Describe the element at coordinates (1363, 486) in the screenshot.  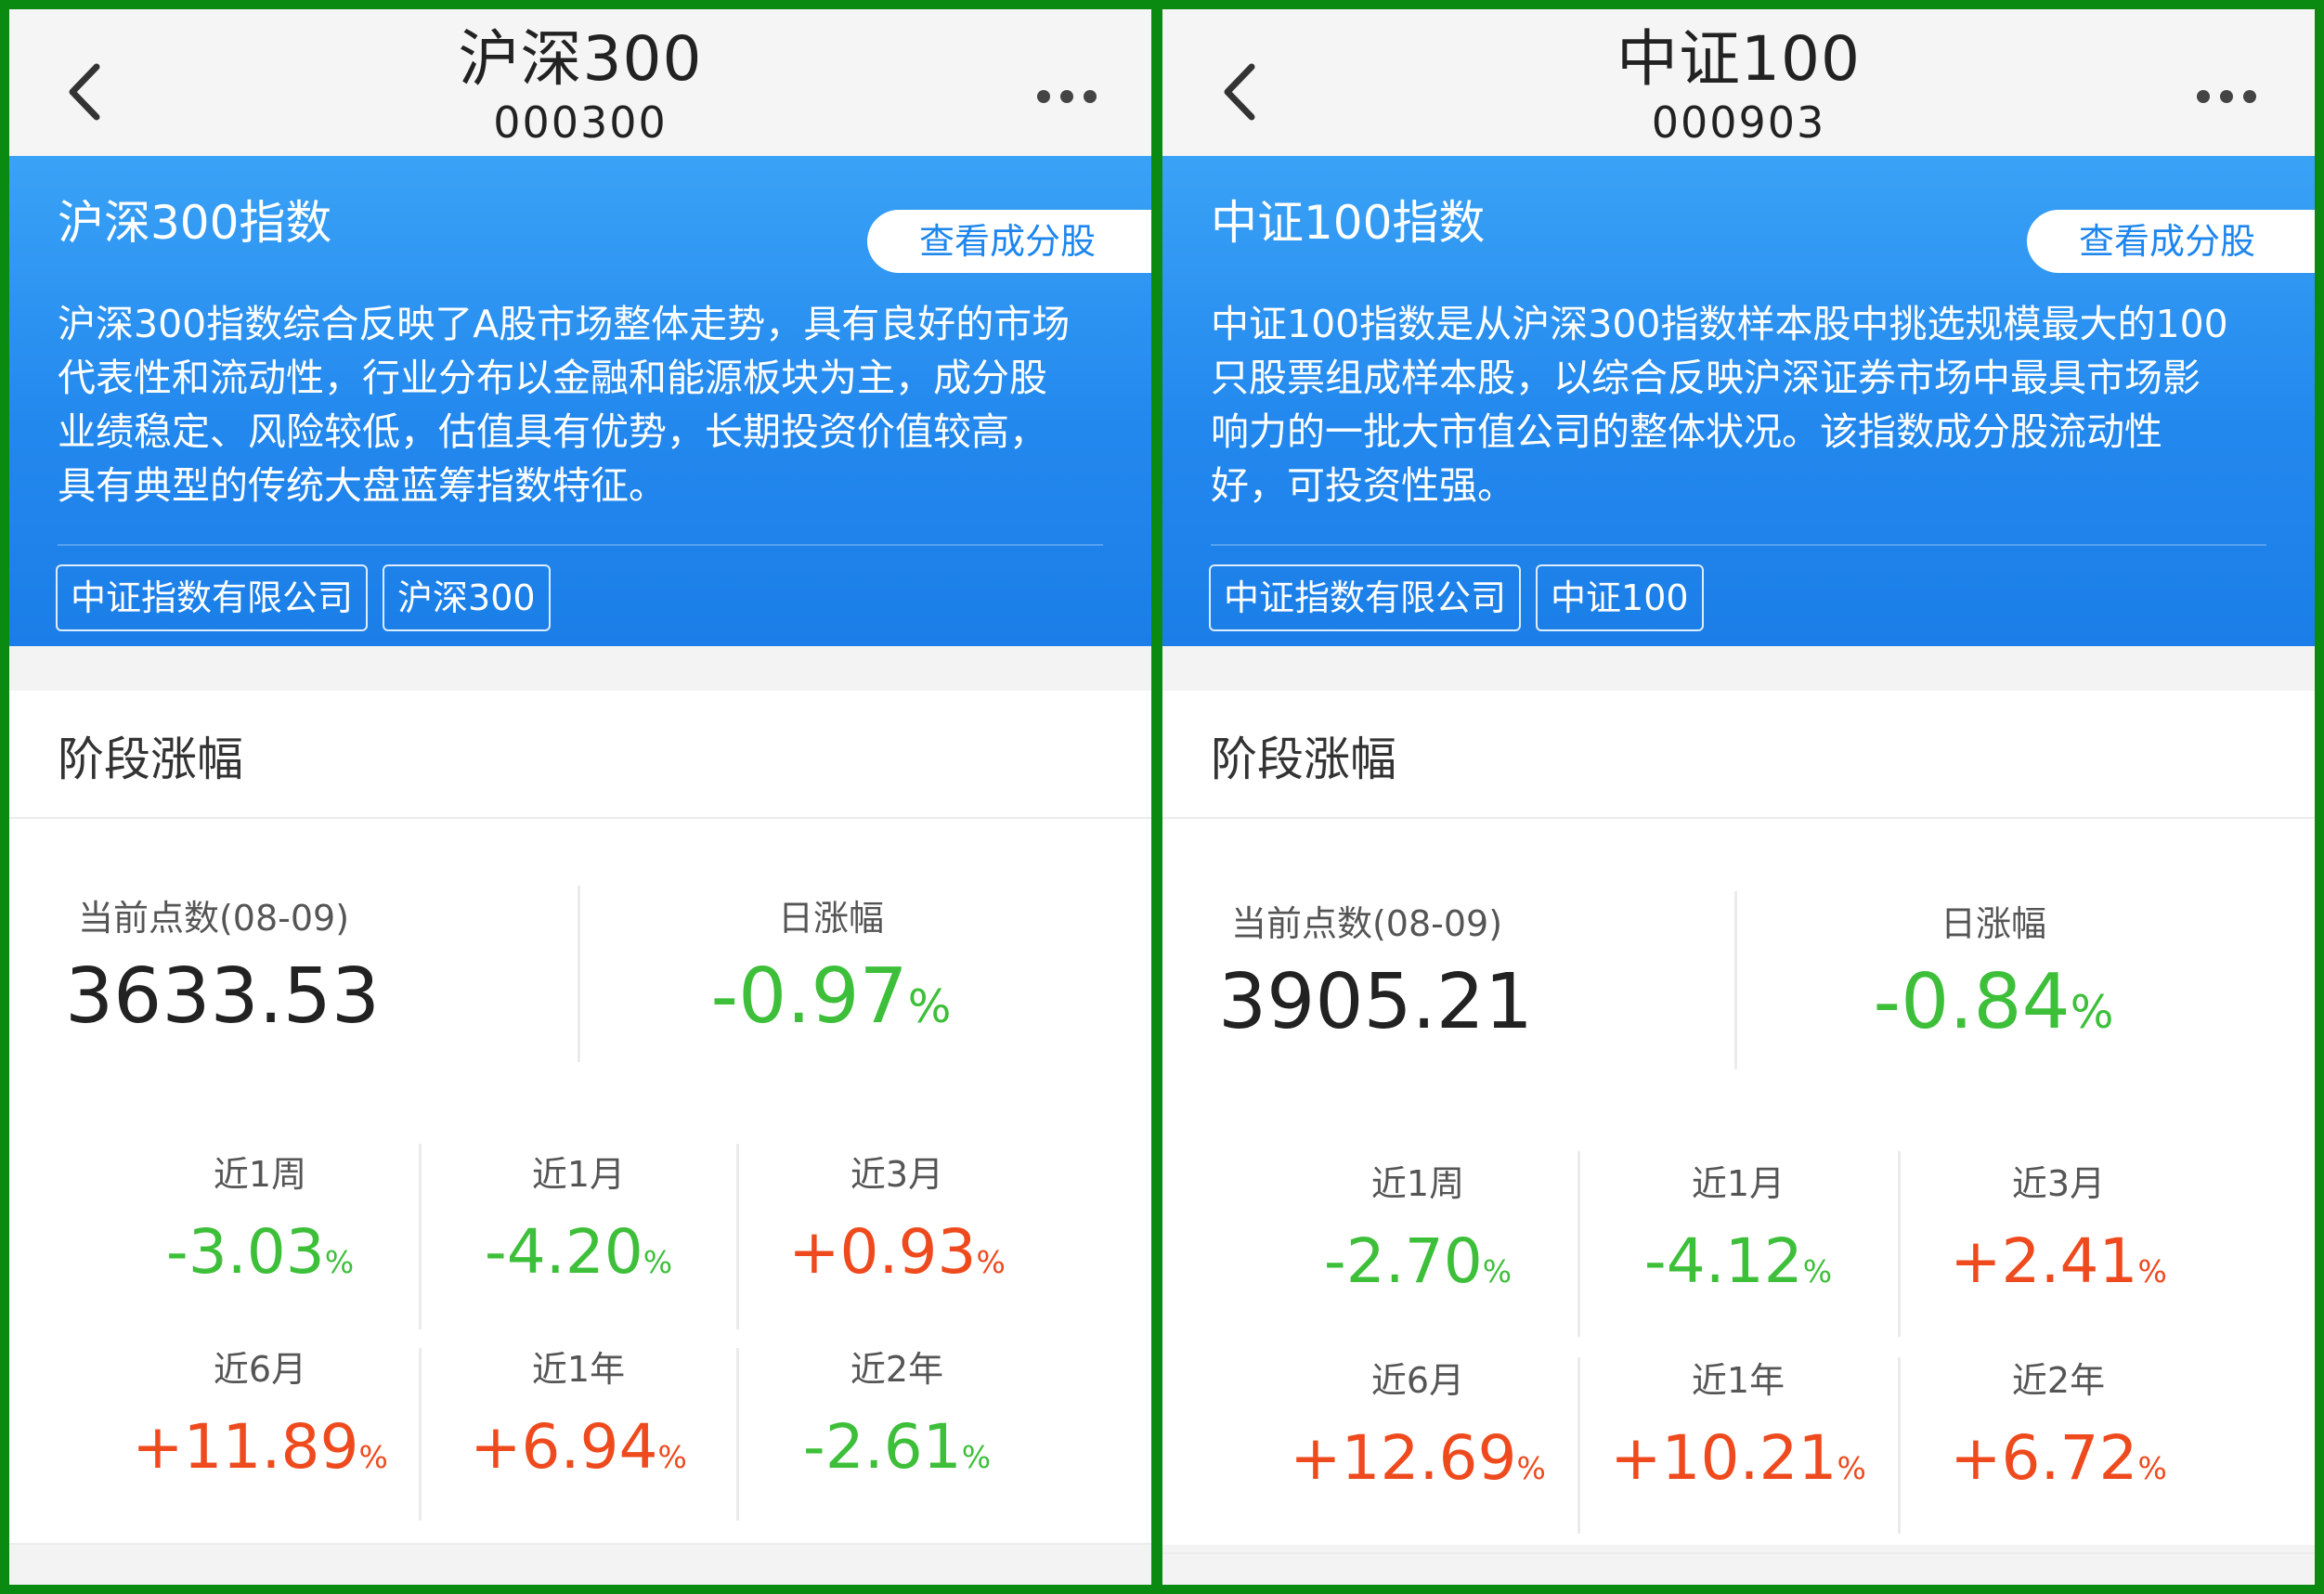
I see `description-line: 好，可投资性强。` at that location.